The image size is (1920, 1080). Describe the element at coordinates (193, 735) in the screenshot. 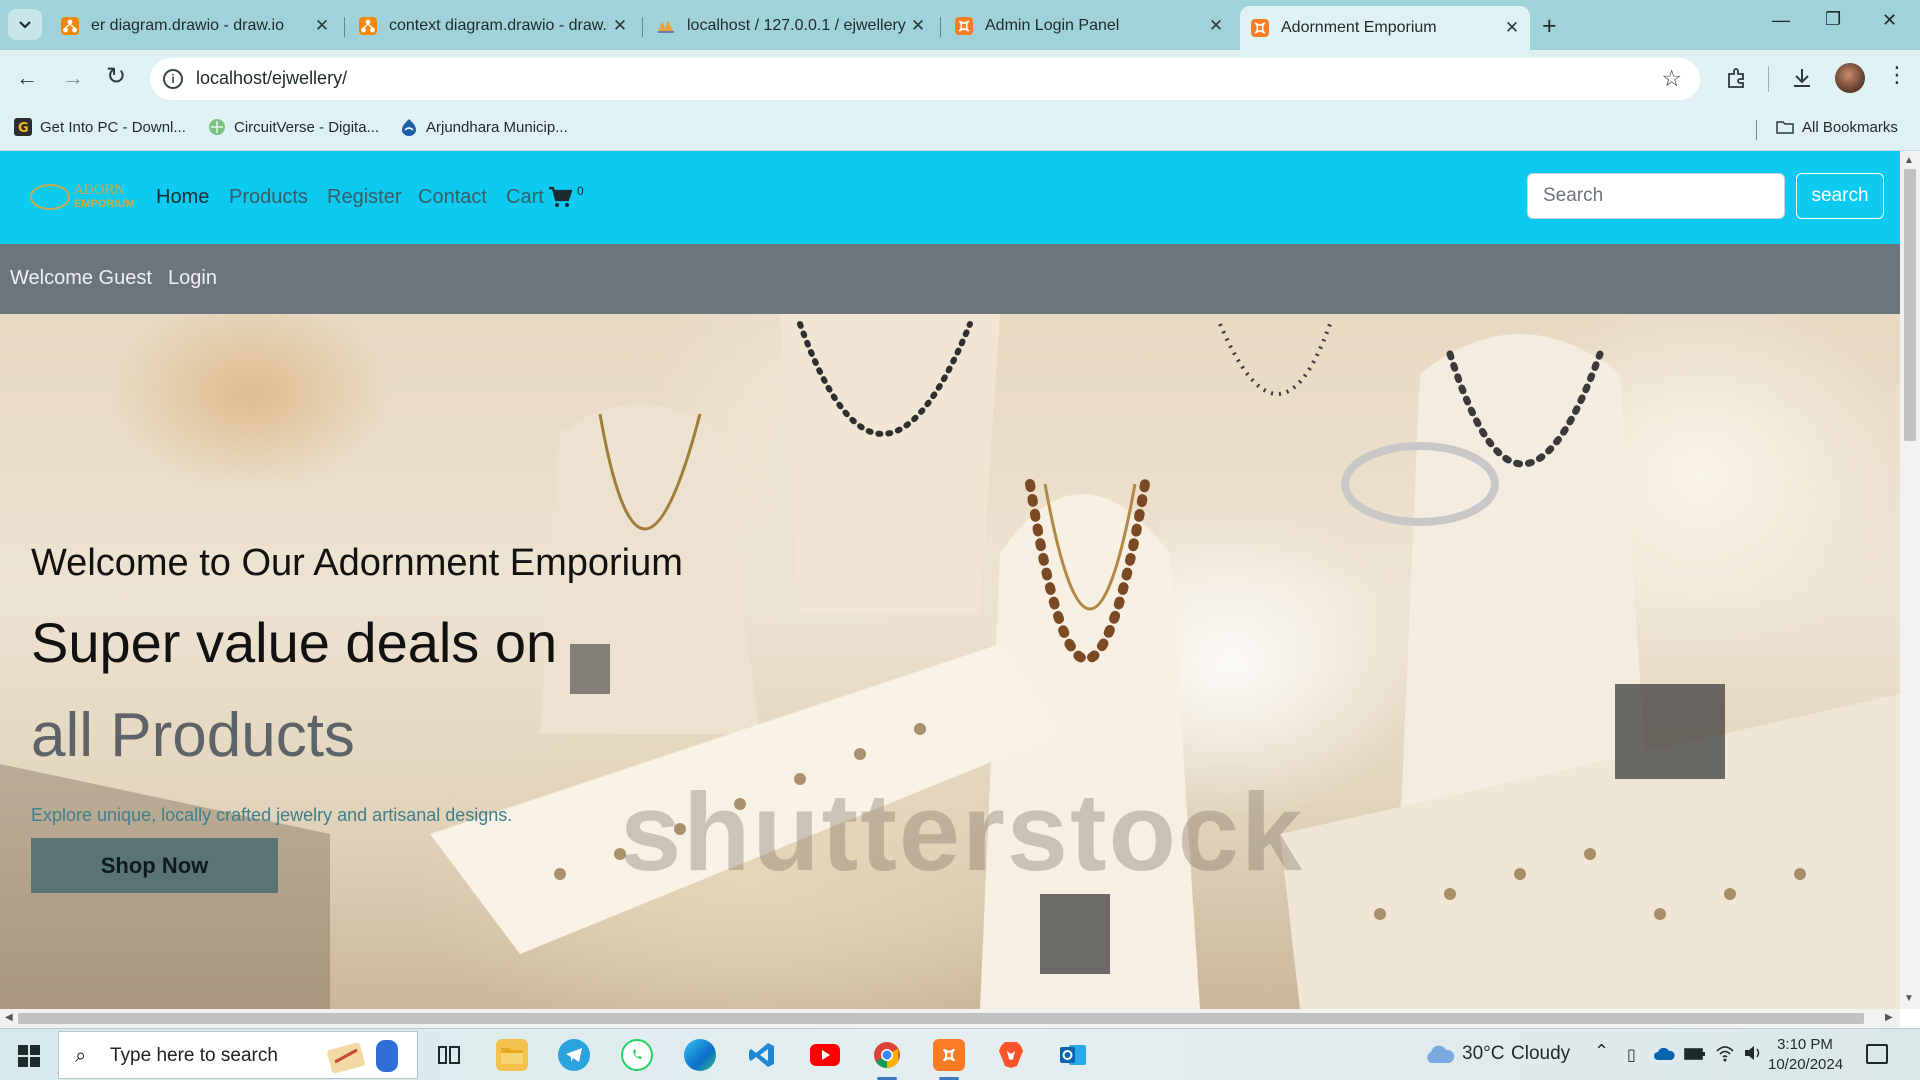

I see `hero-highlight: all Products` at that location.